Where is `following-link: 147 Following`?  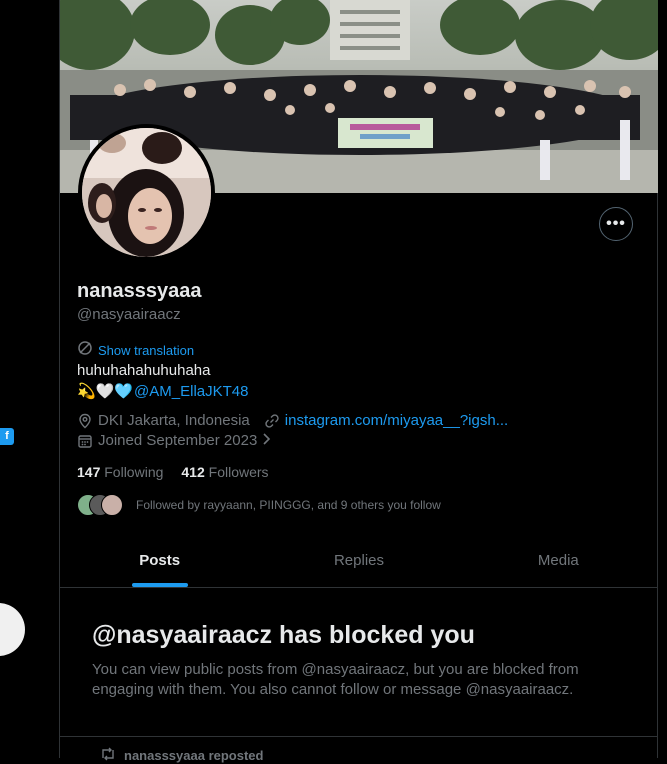
following-link: 147 Following is located at coordinates (120, 472).